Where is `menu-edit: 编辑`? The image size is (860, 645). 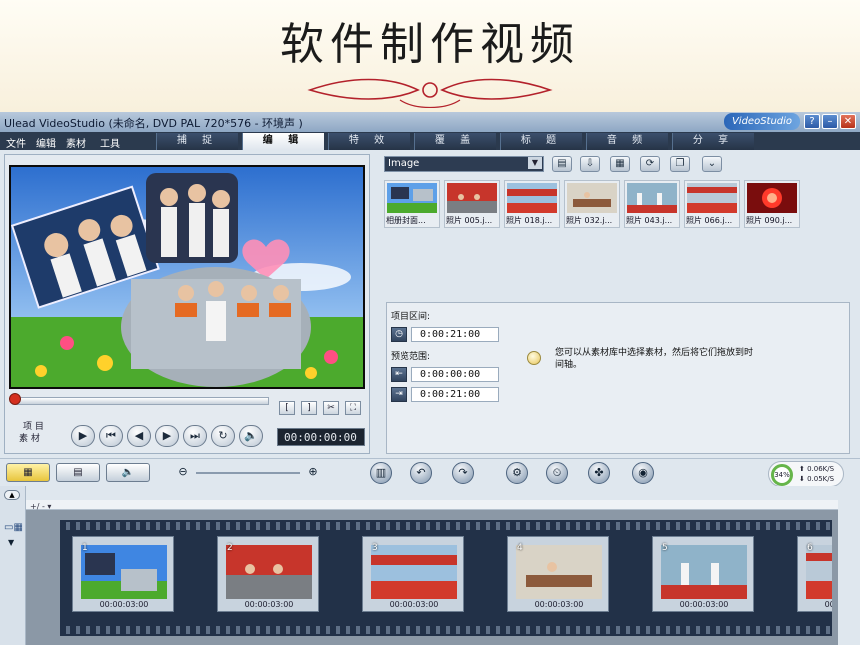
menu-edit: 编辑 is located at coordinates (46, 142).